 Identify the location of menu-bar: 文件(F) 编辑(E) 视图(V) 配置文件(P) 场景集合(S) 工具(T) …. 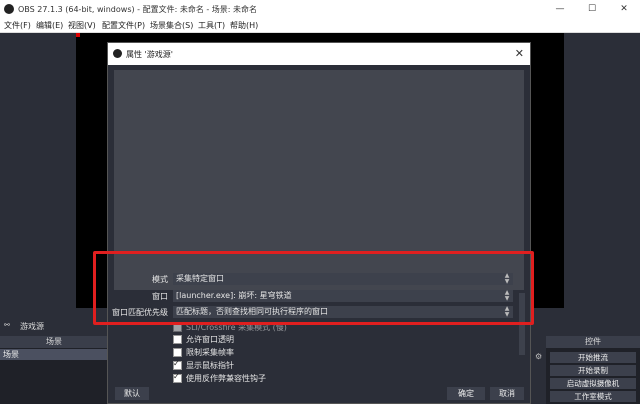
(320, 25).